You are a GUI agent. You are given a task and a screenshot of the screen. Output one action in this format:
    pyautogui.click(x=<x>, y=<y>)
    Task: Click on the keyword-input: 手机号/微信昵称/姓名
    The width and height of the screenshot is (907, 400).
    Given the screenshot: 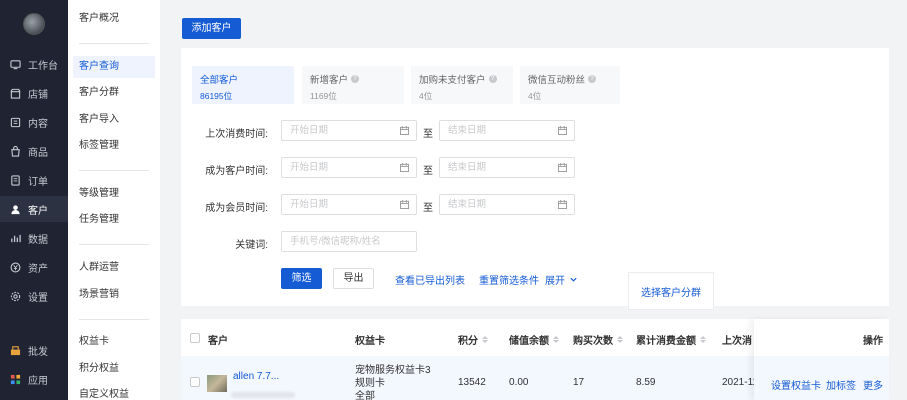 What is the action you would take?
    pyautogui.click(x=349, y=241)
    